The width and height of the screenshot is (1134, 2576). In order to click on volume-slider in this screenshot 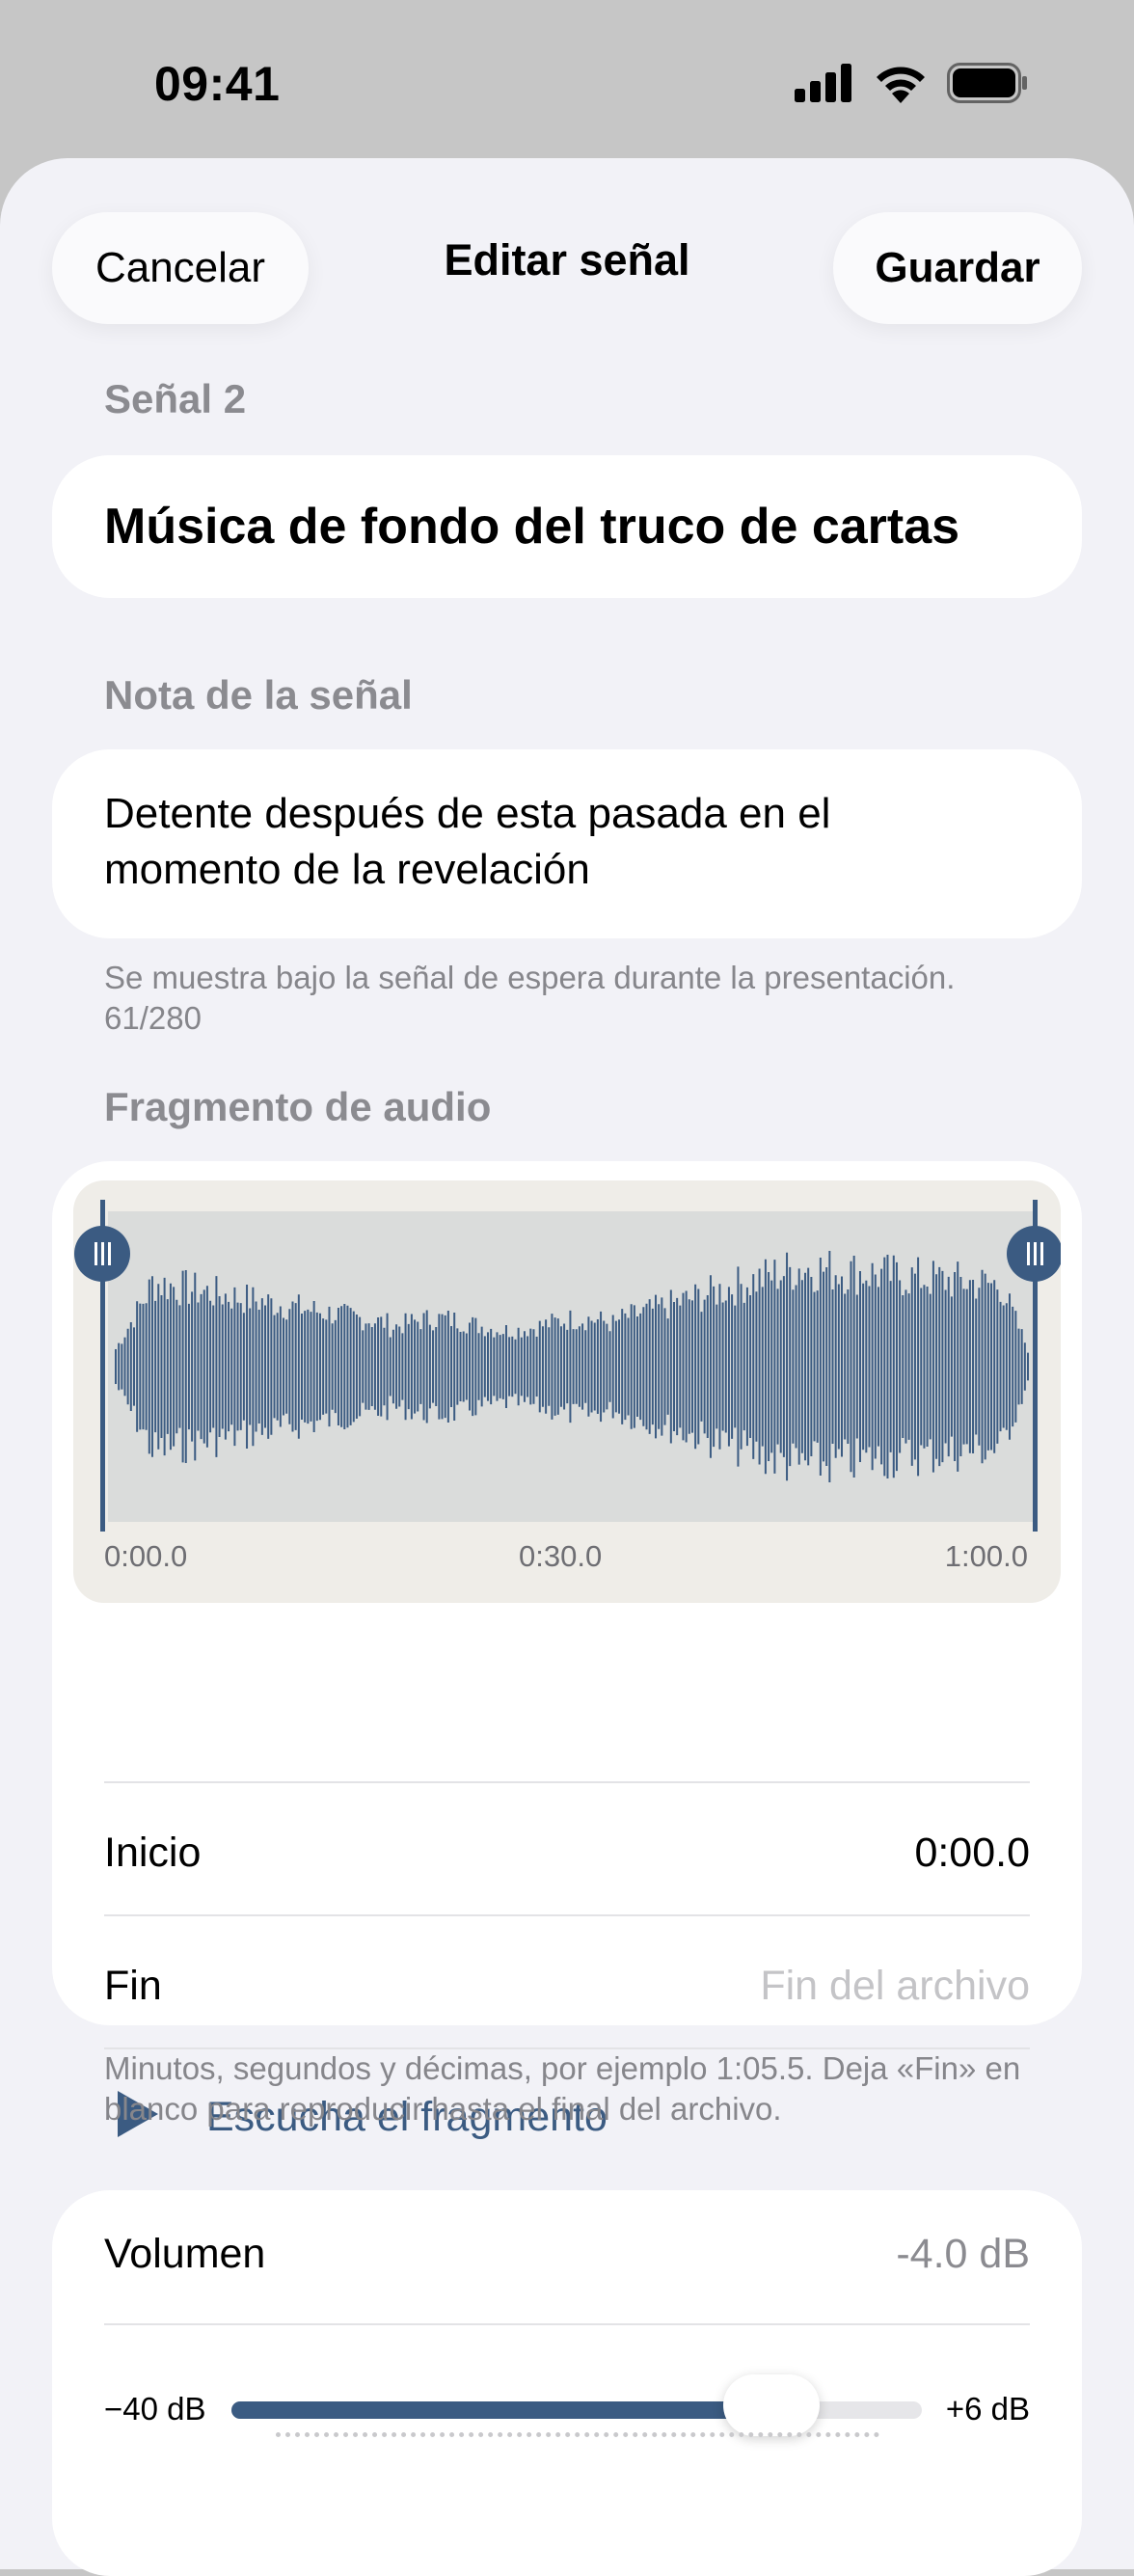, I will do `click(576, 2405)`.